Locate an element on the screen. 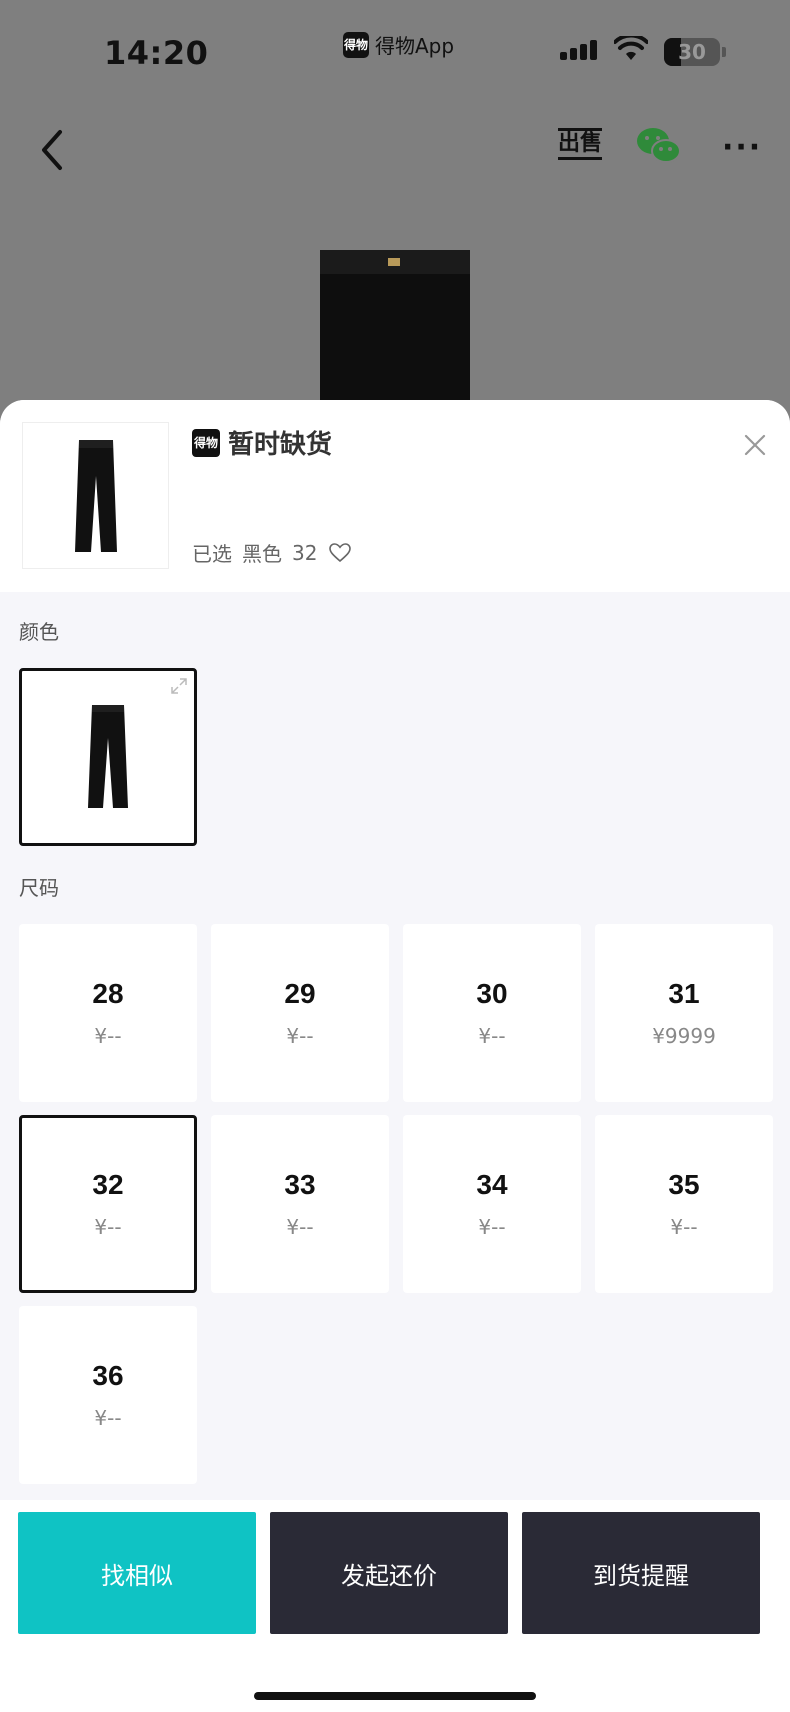 The image size is (790, 1712). size-option: 30 ¥-- is located at coordinates (492, 1013).